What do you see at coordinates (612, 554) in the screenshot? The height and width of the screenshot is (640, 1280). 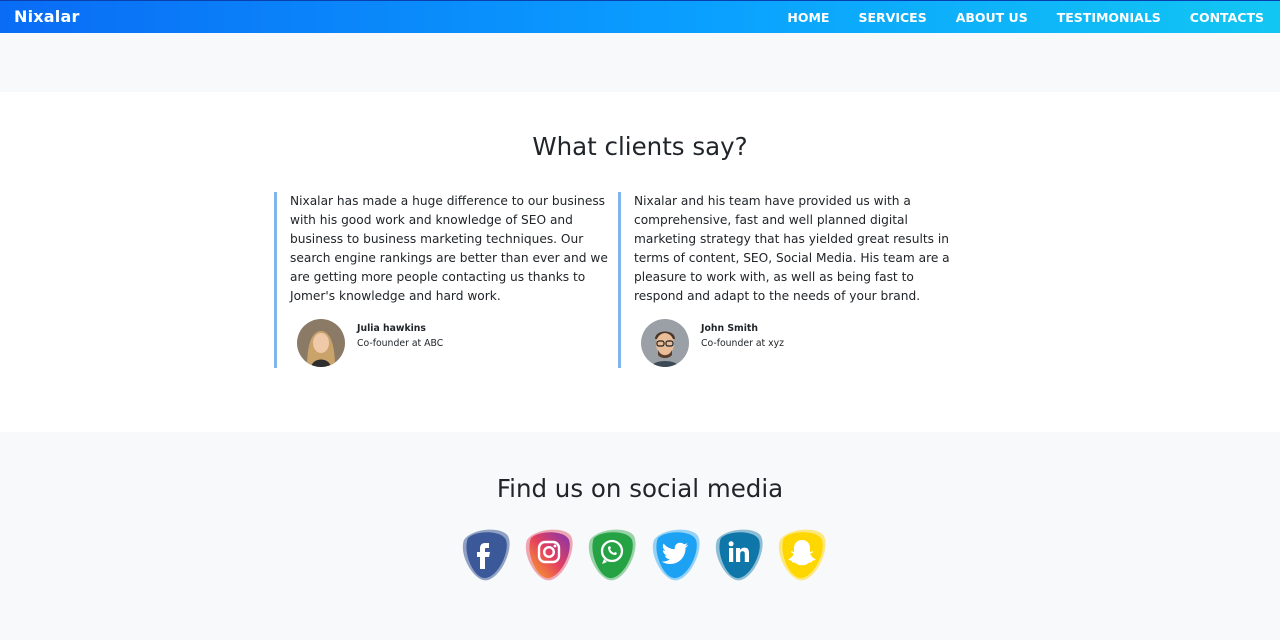 I see `whatsapp-icon` at bounding box center [612, 554].